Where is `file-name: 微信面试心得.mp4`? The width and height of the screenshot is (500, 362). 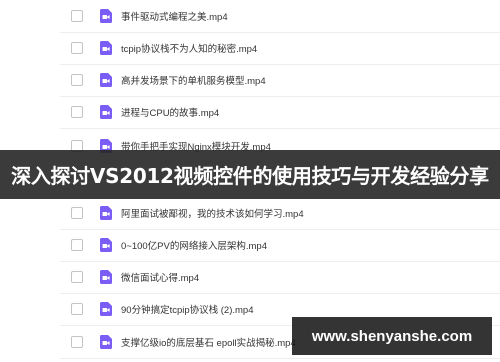
file-name: 微信面试心得.mp4 is located at coordinates (160, 277).